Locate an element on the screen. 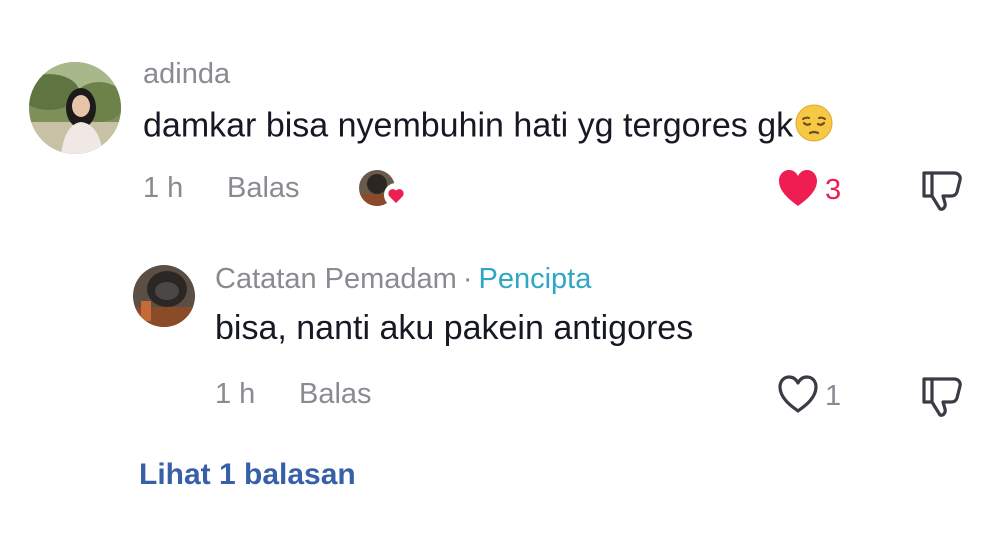 The height and width of the screenshot is (537, 1000). like-button: 3 is located at coordinates (809, 190).